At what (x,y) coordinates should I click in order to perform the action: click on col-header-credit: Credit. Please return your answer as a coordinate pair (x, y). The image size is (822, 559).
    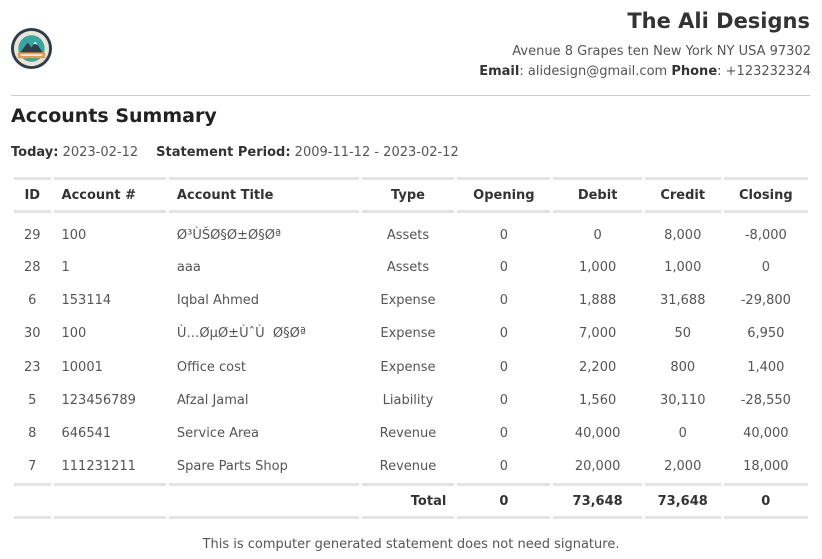
    Looking at the image, I should click on (682, 195).